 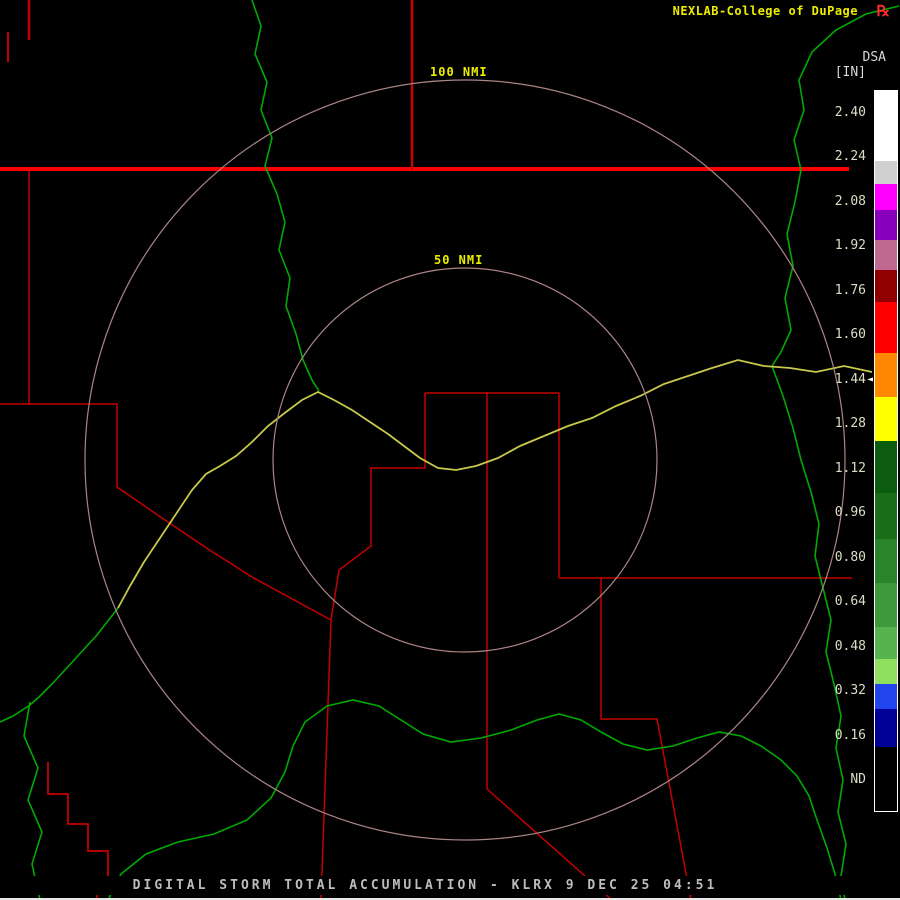 I want to click on product-name-label: DSA, so click(x=874, y=57).